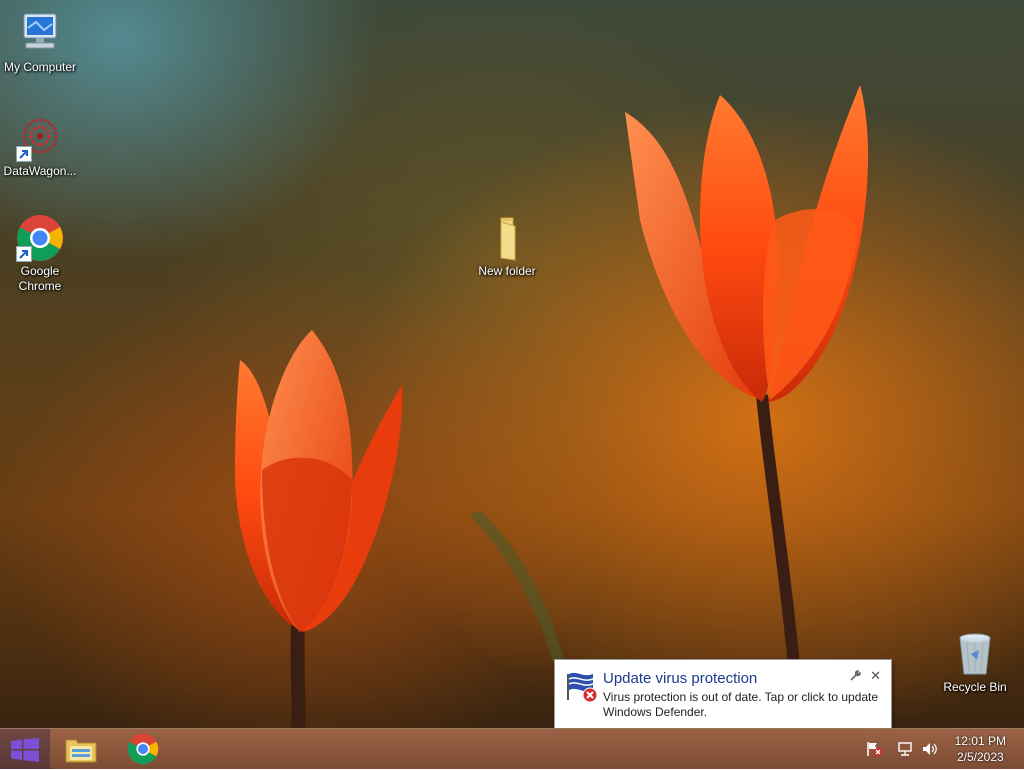 The image size is (1024, 770). What do you see at coordinates (25, 752) in the screenshot?
I see `windows-logo-icon` at bounding box center [25, 752].